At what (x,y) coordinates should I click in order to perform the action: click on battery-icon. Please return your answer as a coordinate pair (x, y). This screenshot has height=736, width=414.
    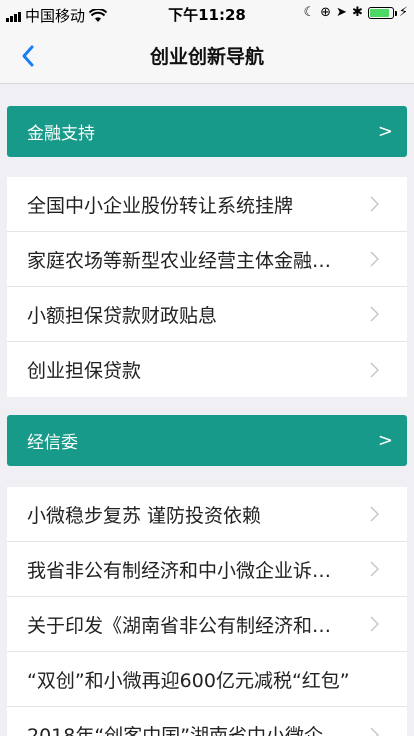
    Looking at the image, I should click on (382, 12).